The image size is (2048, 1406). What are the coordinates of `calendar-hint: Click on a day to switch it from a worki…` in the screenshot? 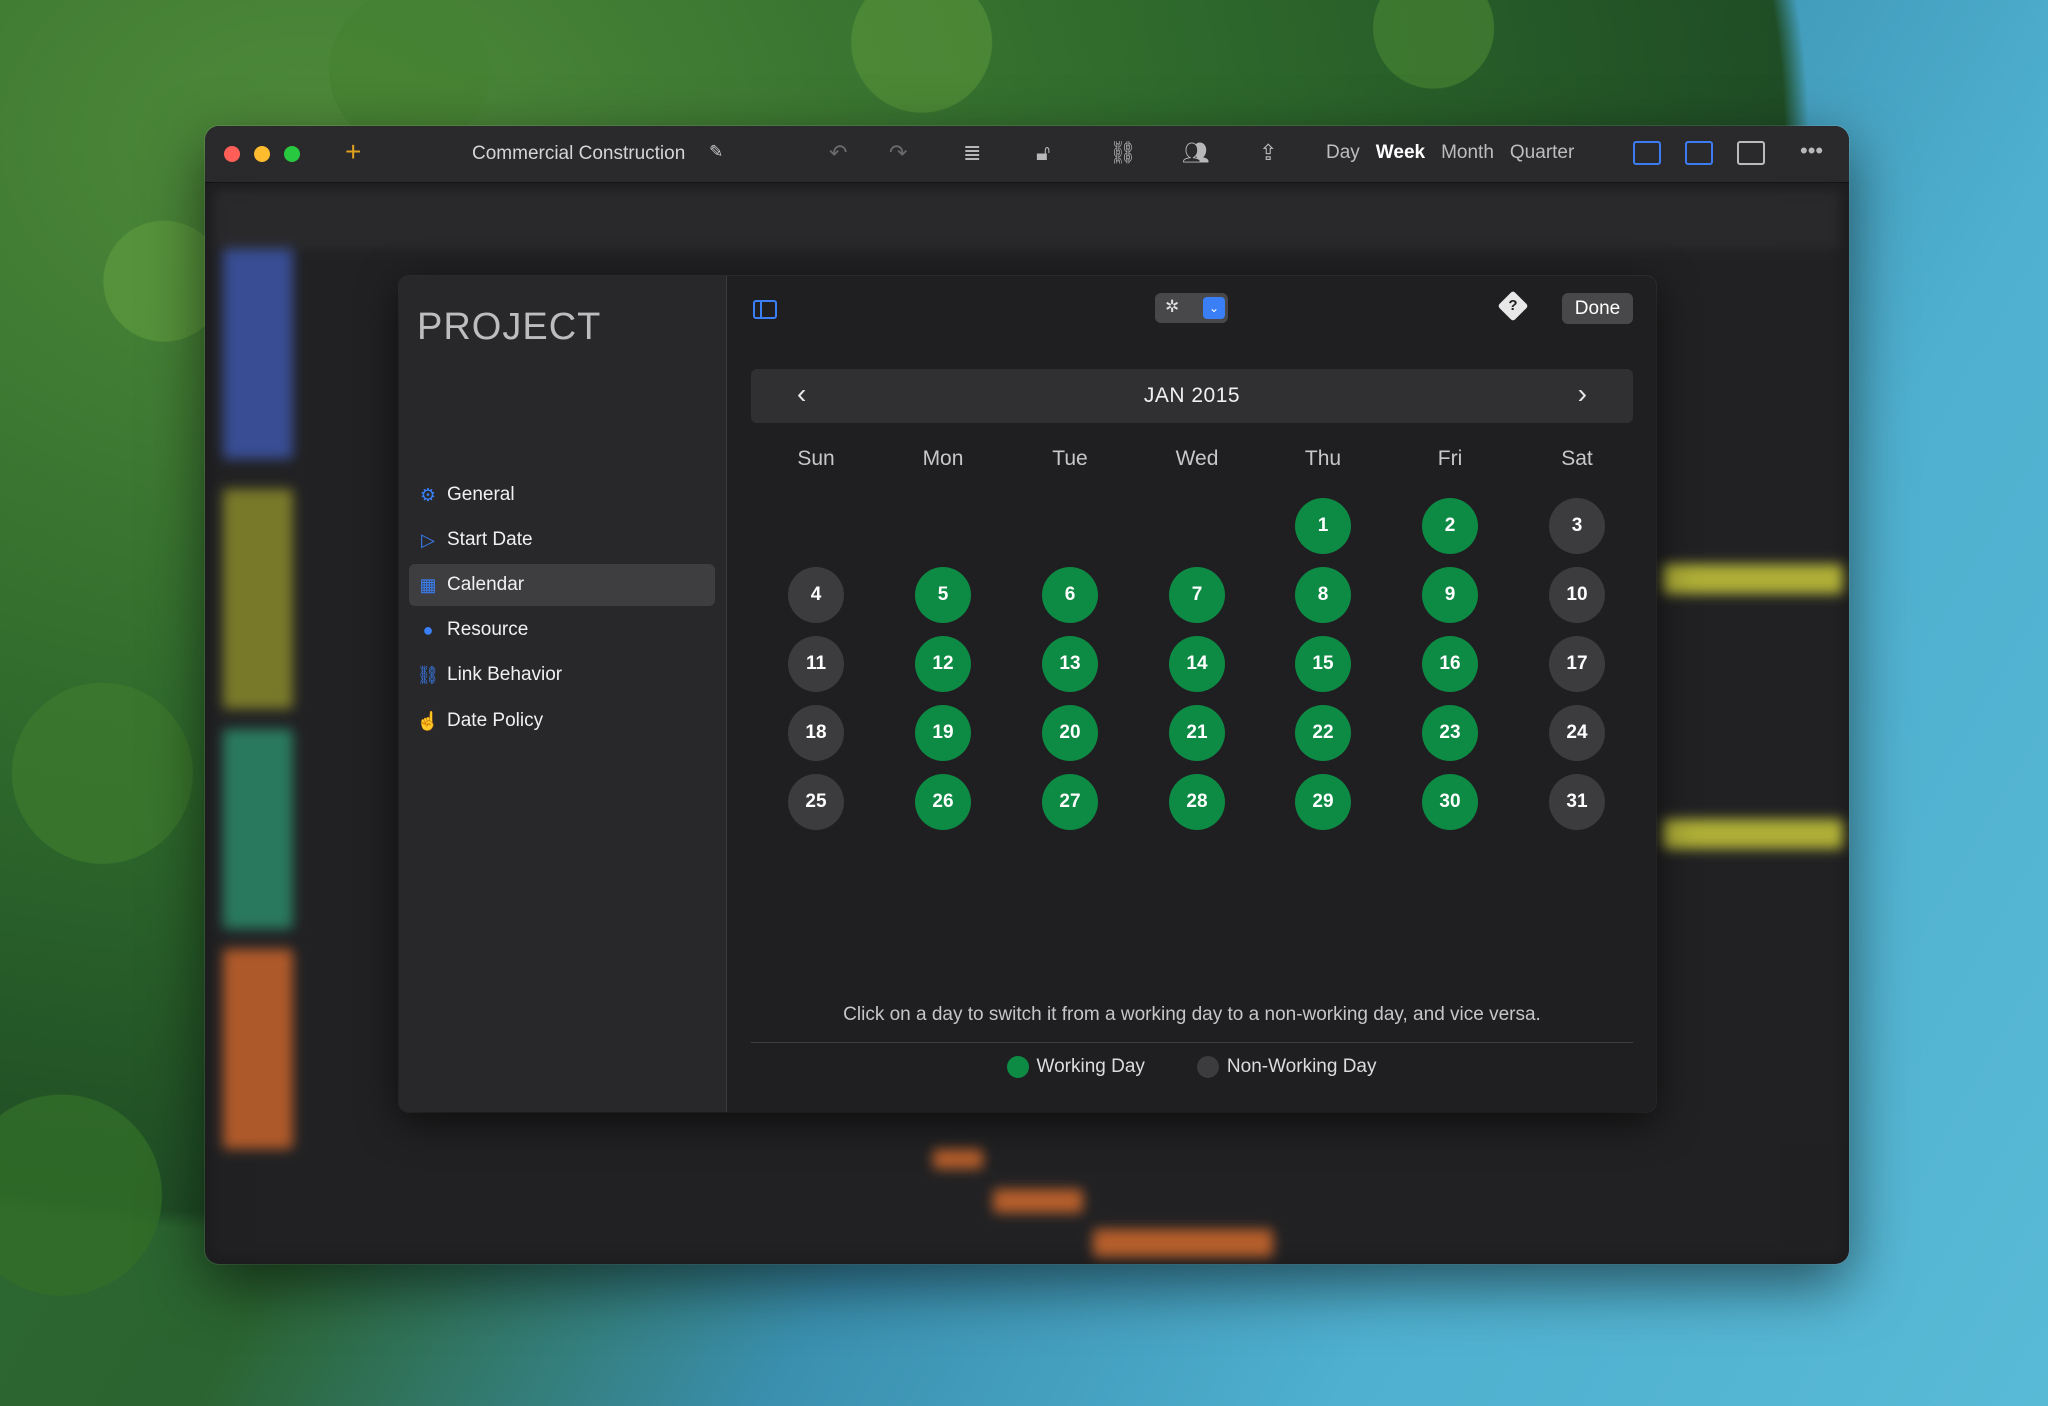 It's located at (1192, 1014).